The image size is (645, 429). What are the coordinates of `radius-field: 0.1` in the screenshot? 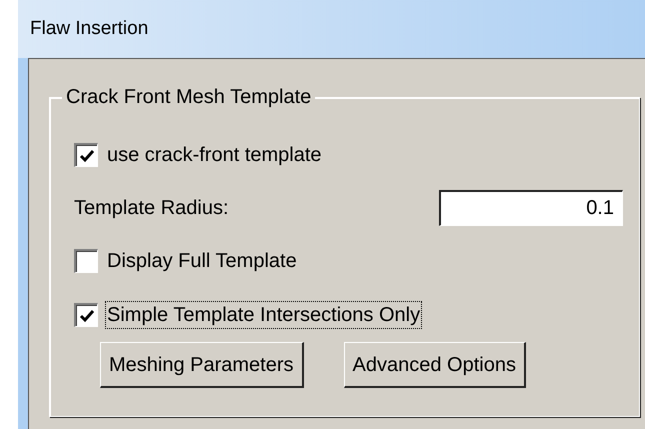 It's located at (531, 208).